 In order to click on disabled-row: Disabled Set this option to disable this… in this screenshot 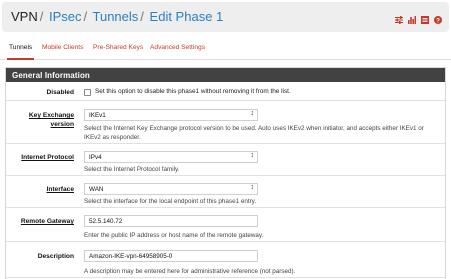, I will do `click(225, 91)`.